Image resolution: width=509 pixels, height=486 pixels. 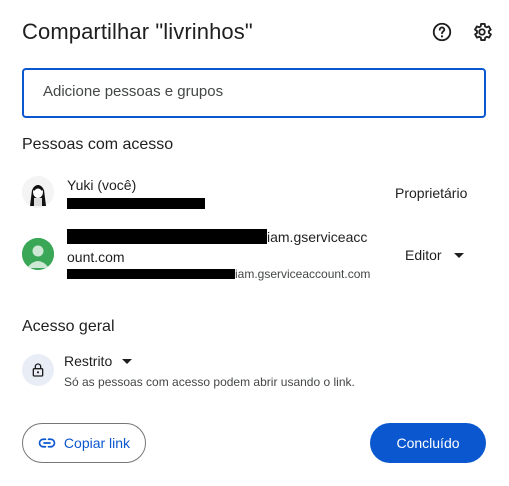 What do you see at coordinates (442, 32) in the screenshot?
I see `help-icon` at bounding box center [442, 32].